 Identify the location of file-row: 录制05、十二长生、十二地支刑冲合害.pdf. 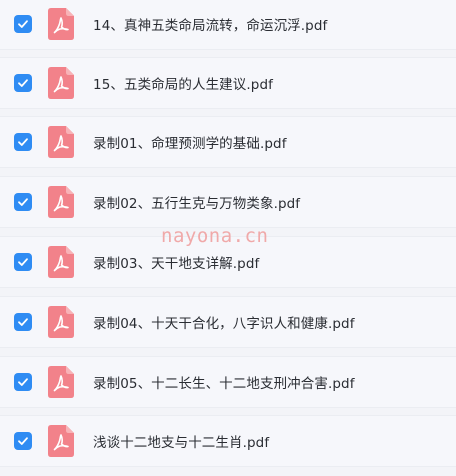
(228, 382).